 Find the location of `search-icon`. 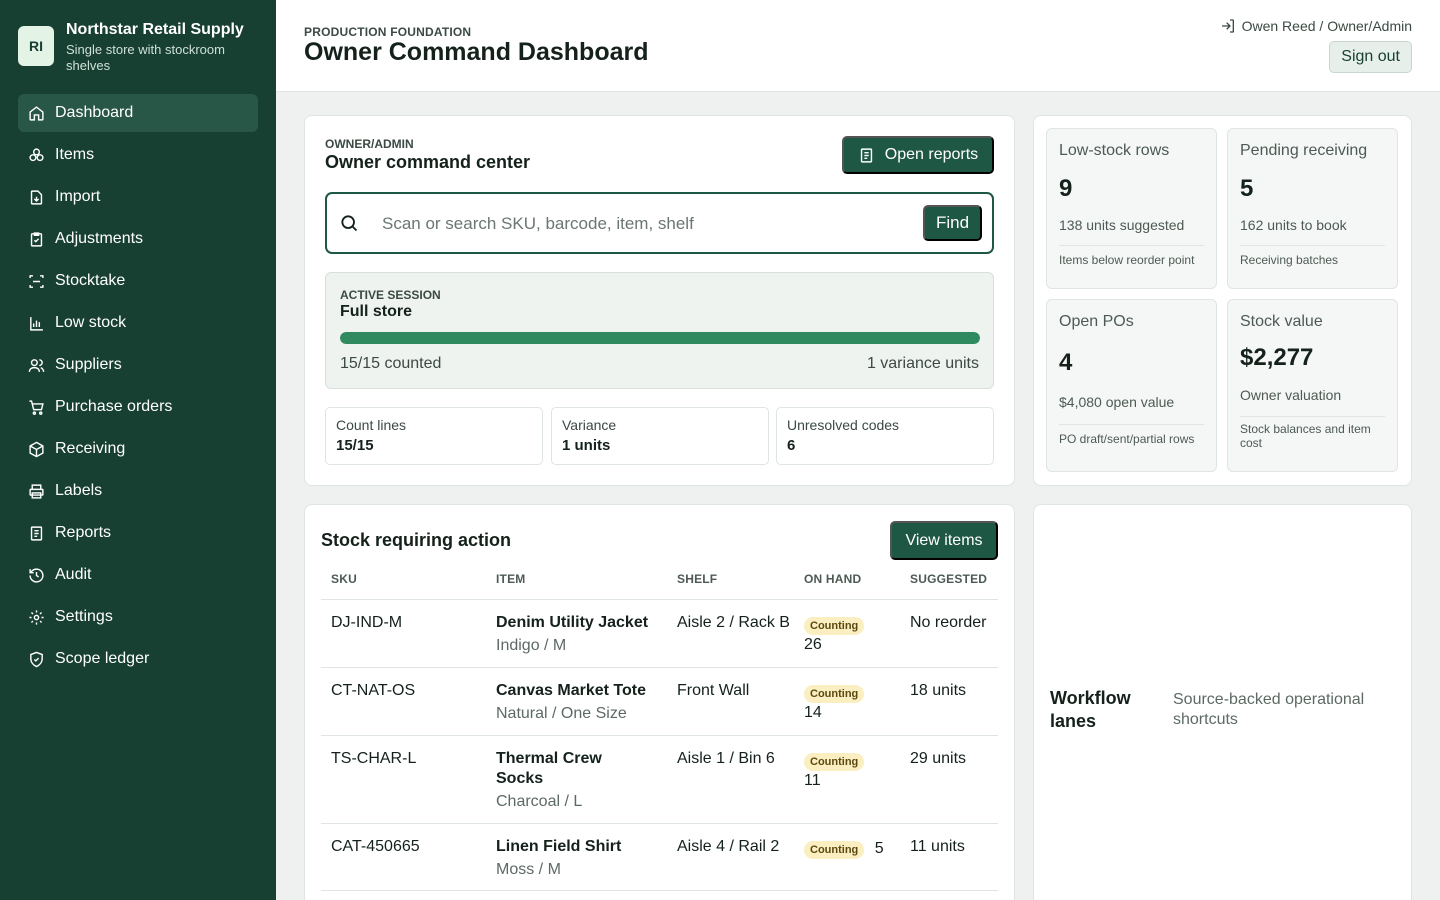

search-icon is located at coordinates (349, 225).